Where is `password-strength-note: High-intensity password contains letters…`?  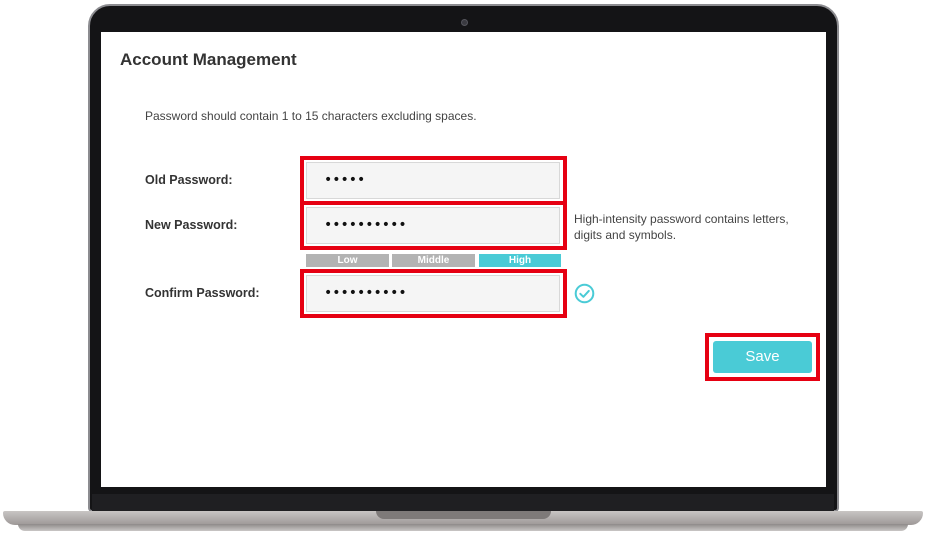
password-strength-note: High-intensity password contains letters… is located at coordinates (681, 227).